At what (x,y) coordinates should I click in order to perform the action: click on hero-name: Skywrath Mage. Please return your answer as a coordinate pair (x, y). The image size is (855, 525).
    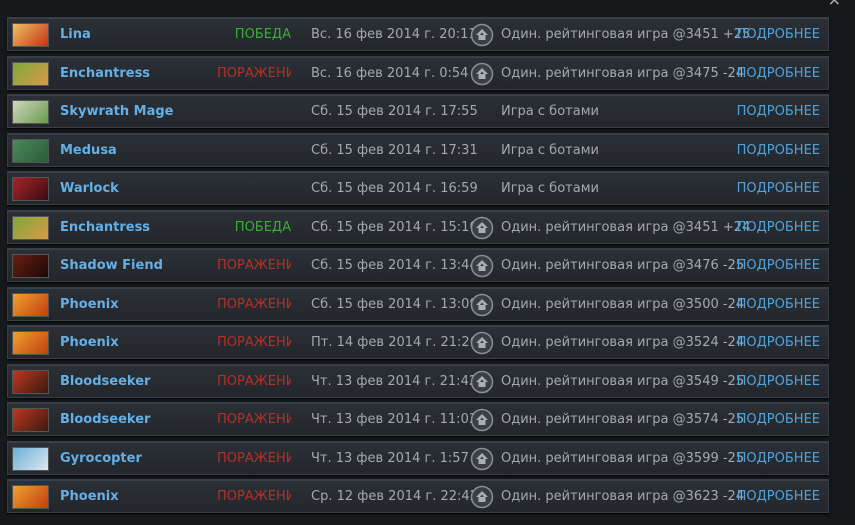
    Looking at the image, I should click on (117, 112).